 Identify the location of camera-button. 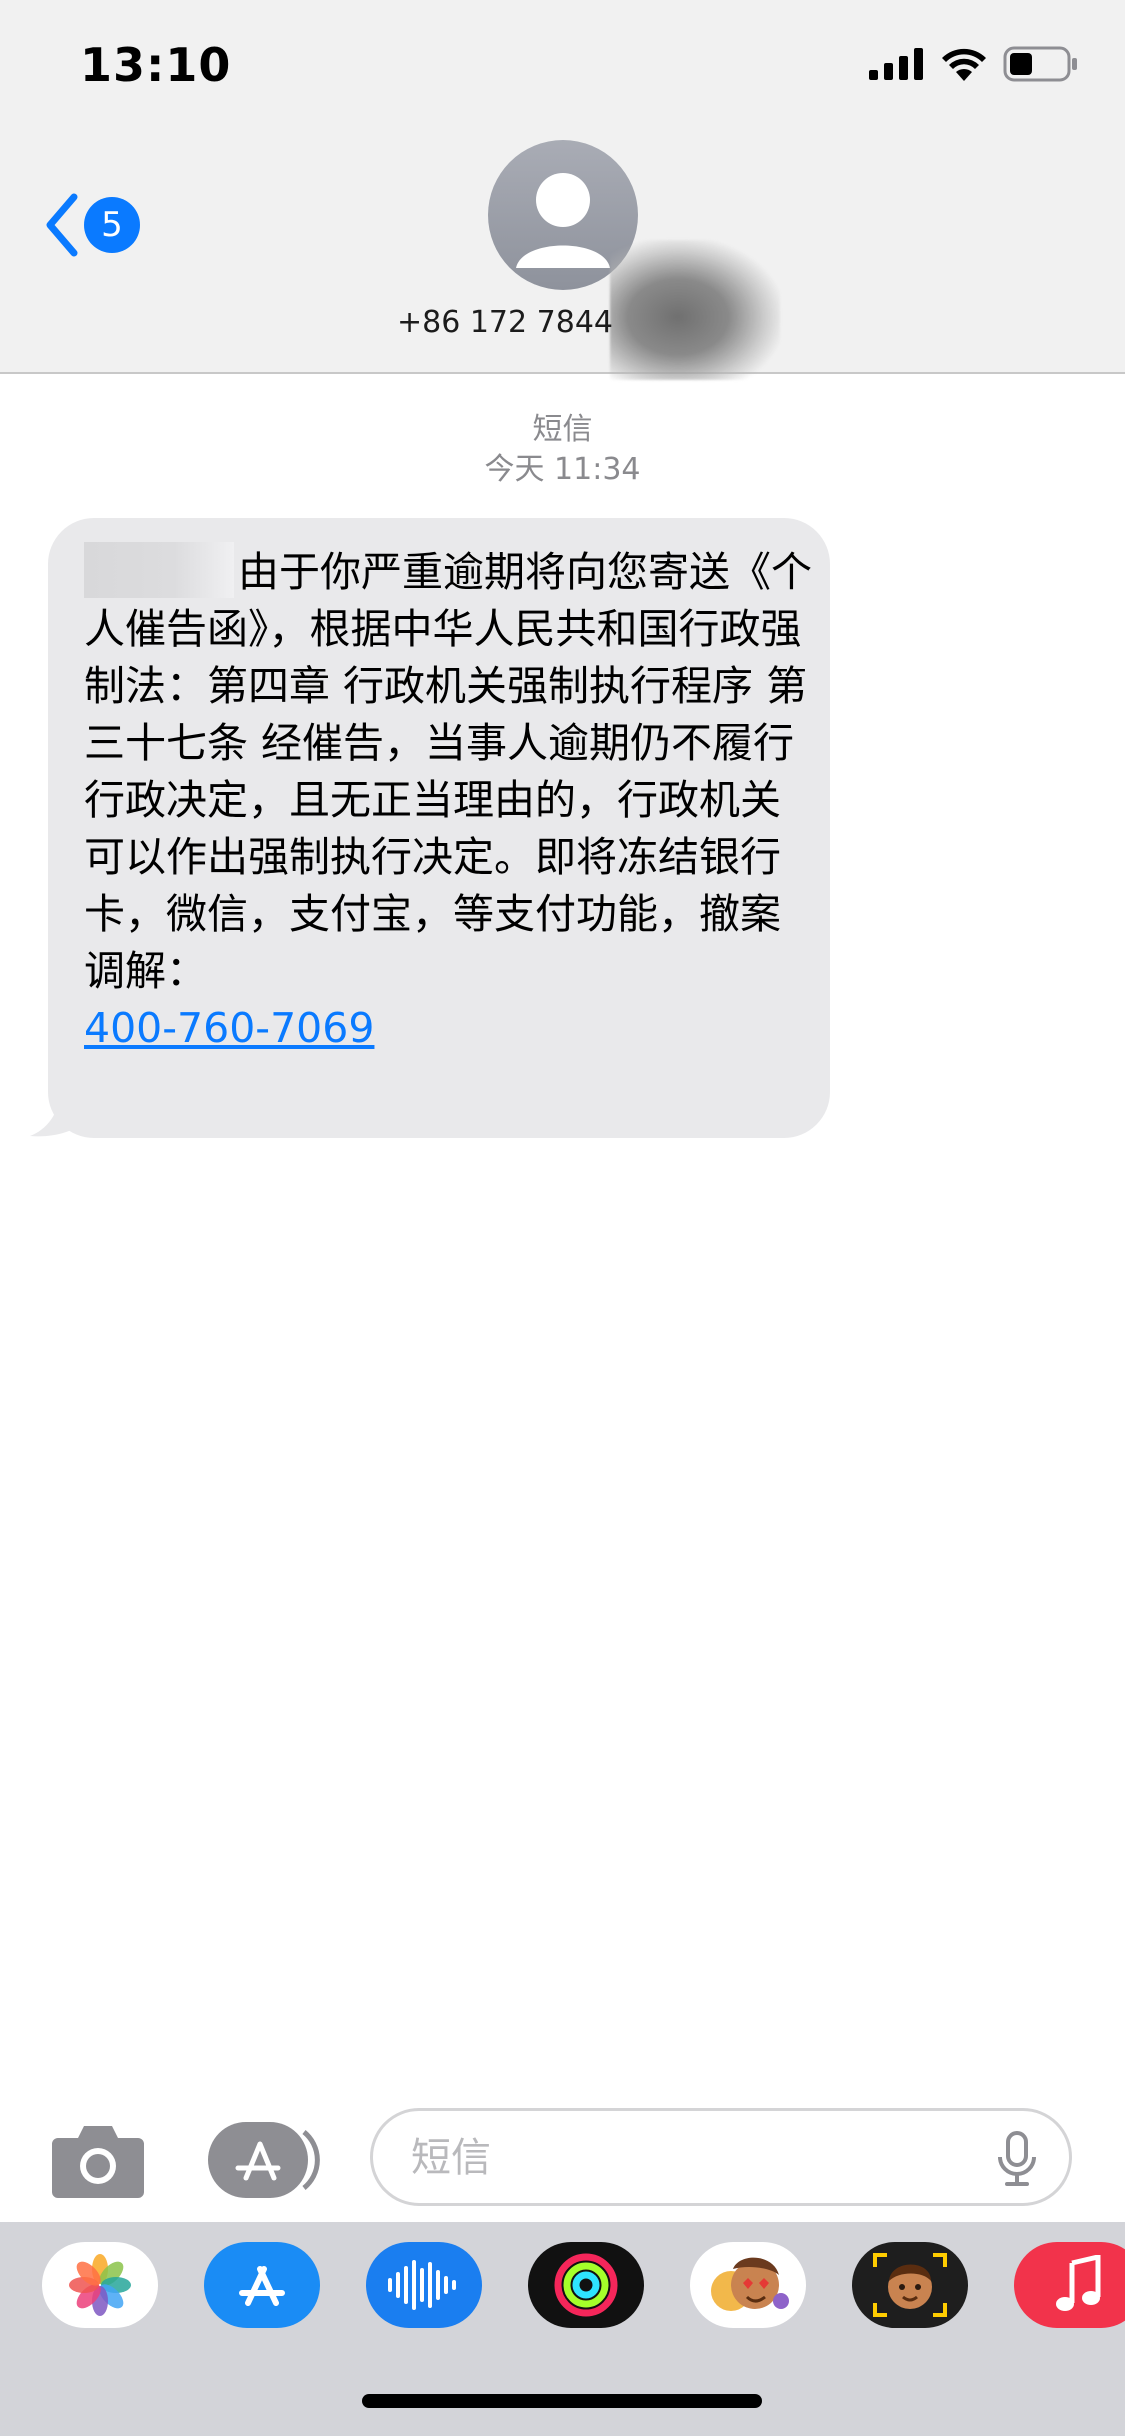
(98, 2160).